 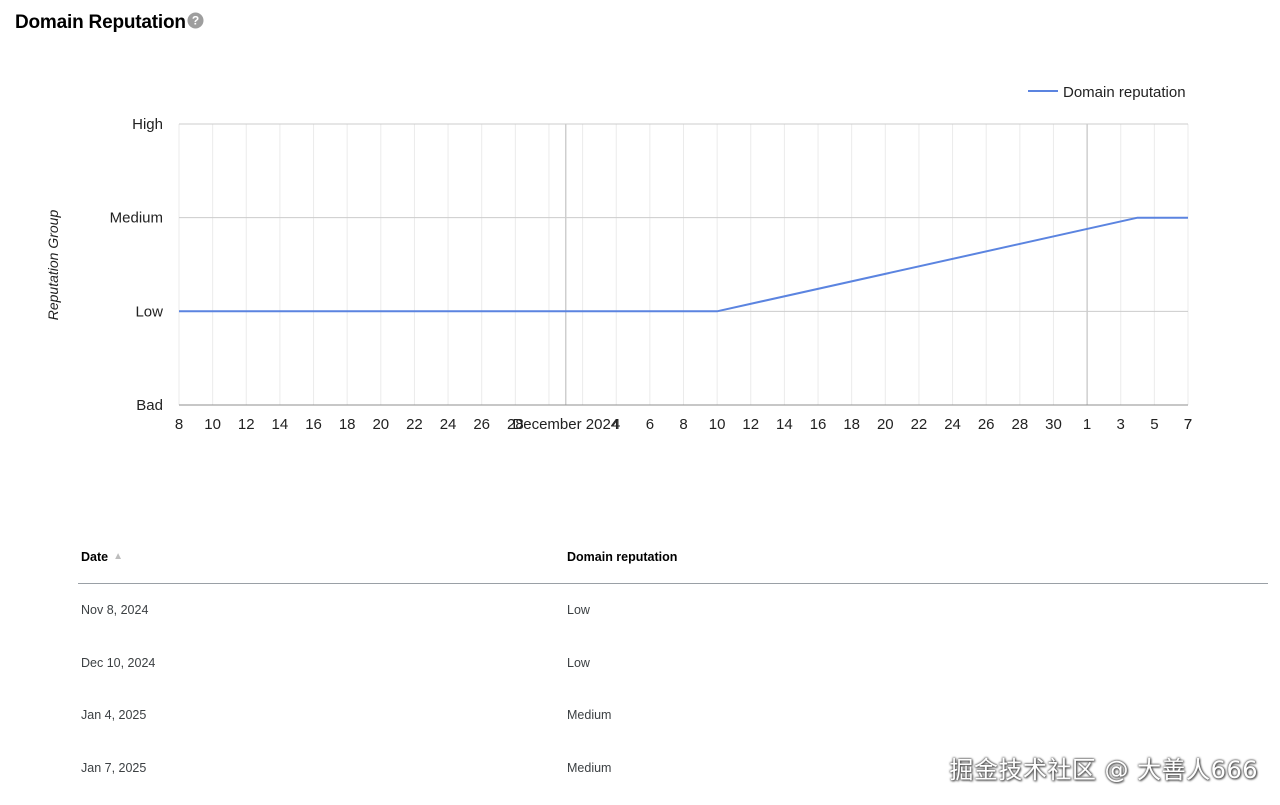 What do you see at coordinates (1053, 424) in the screenshot?
I see `x-tick-label: 30` at bounding box center [1053, 424].